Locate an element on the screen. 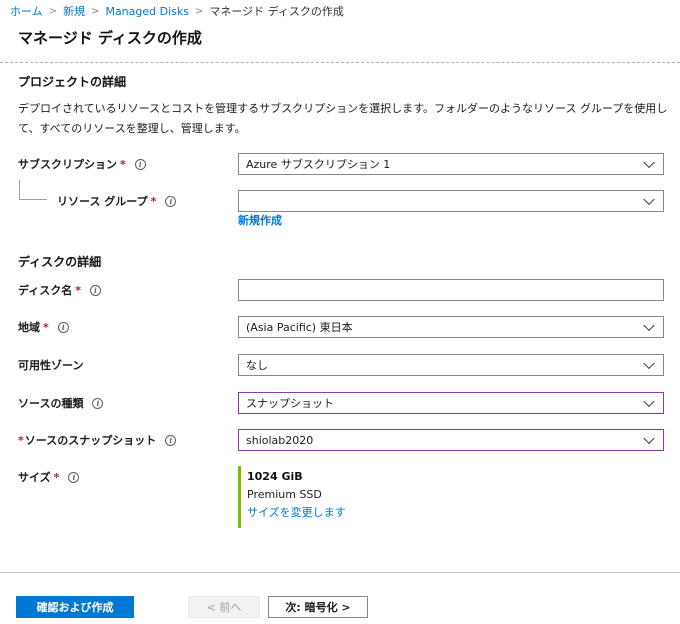 This screenshot has width=680, height=624. resource-group-label-text: リソース グループ is located at coordinates (102, 201).